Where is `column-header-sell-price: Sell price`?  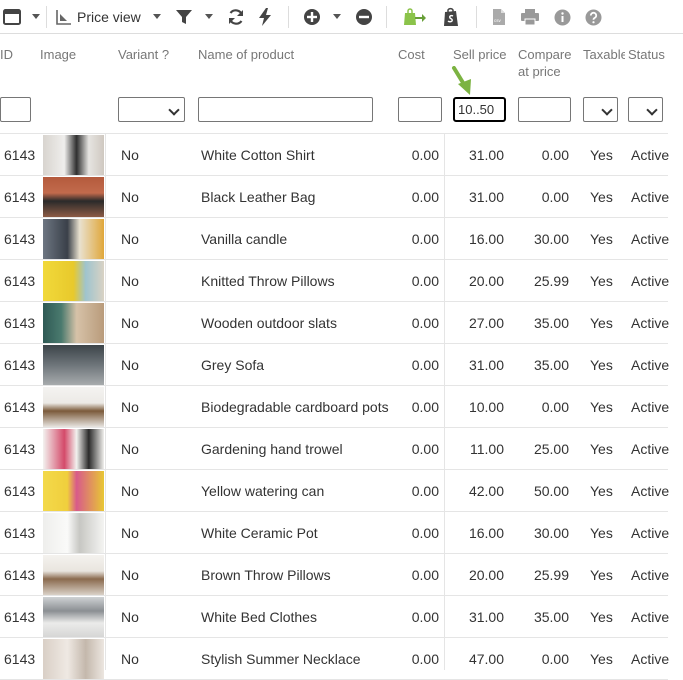
column-header-sell-price: Sell price is located at coordinates (479, 54).